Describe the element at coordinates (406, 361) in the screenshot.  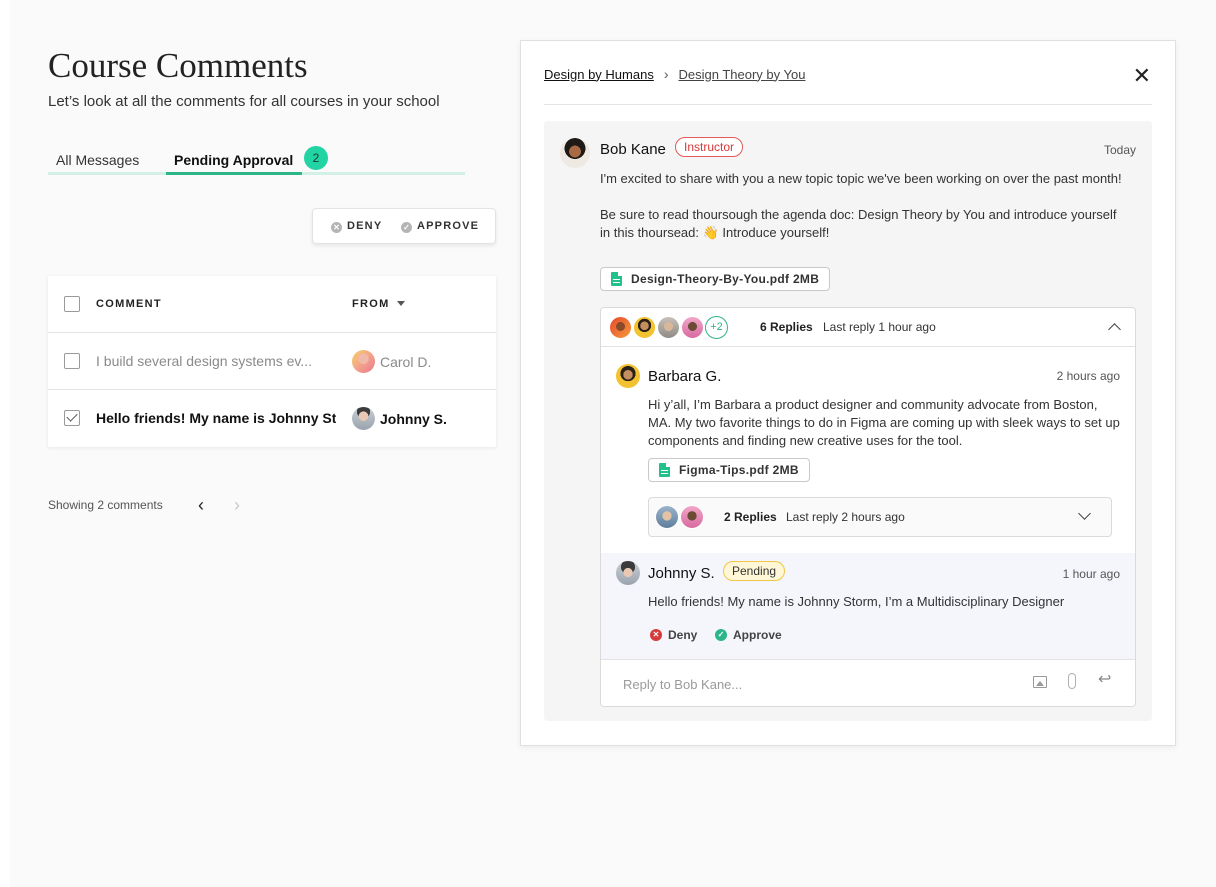
I see `row-from-name: Carol D.` at that location.